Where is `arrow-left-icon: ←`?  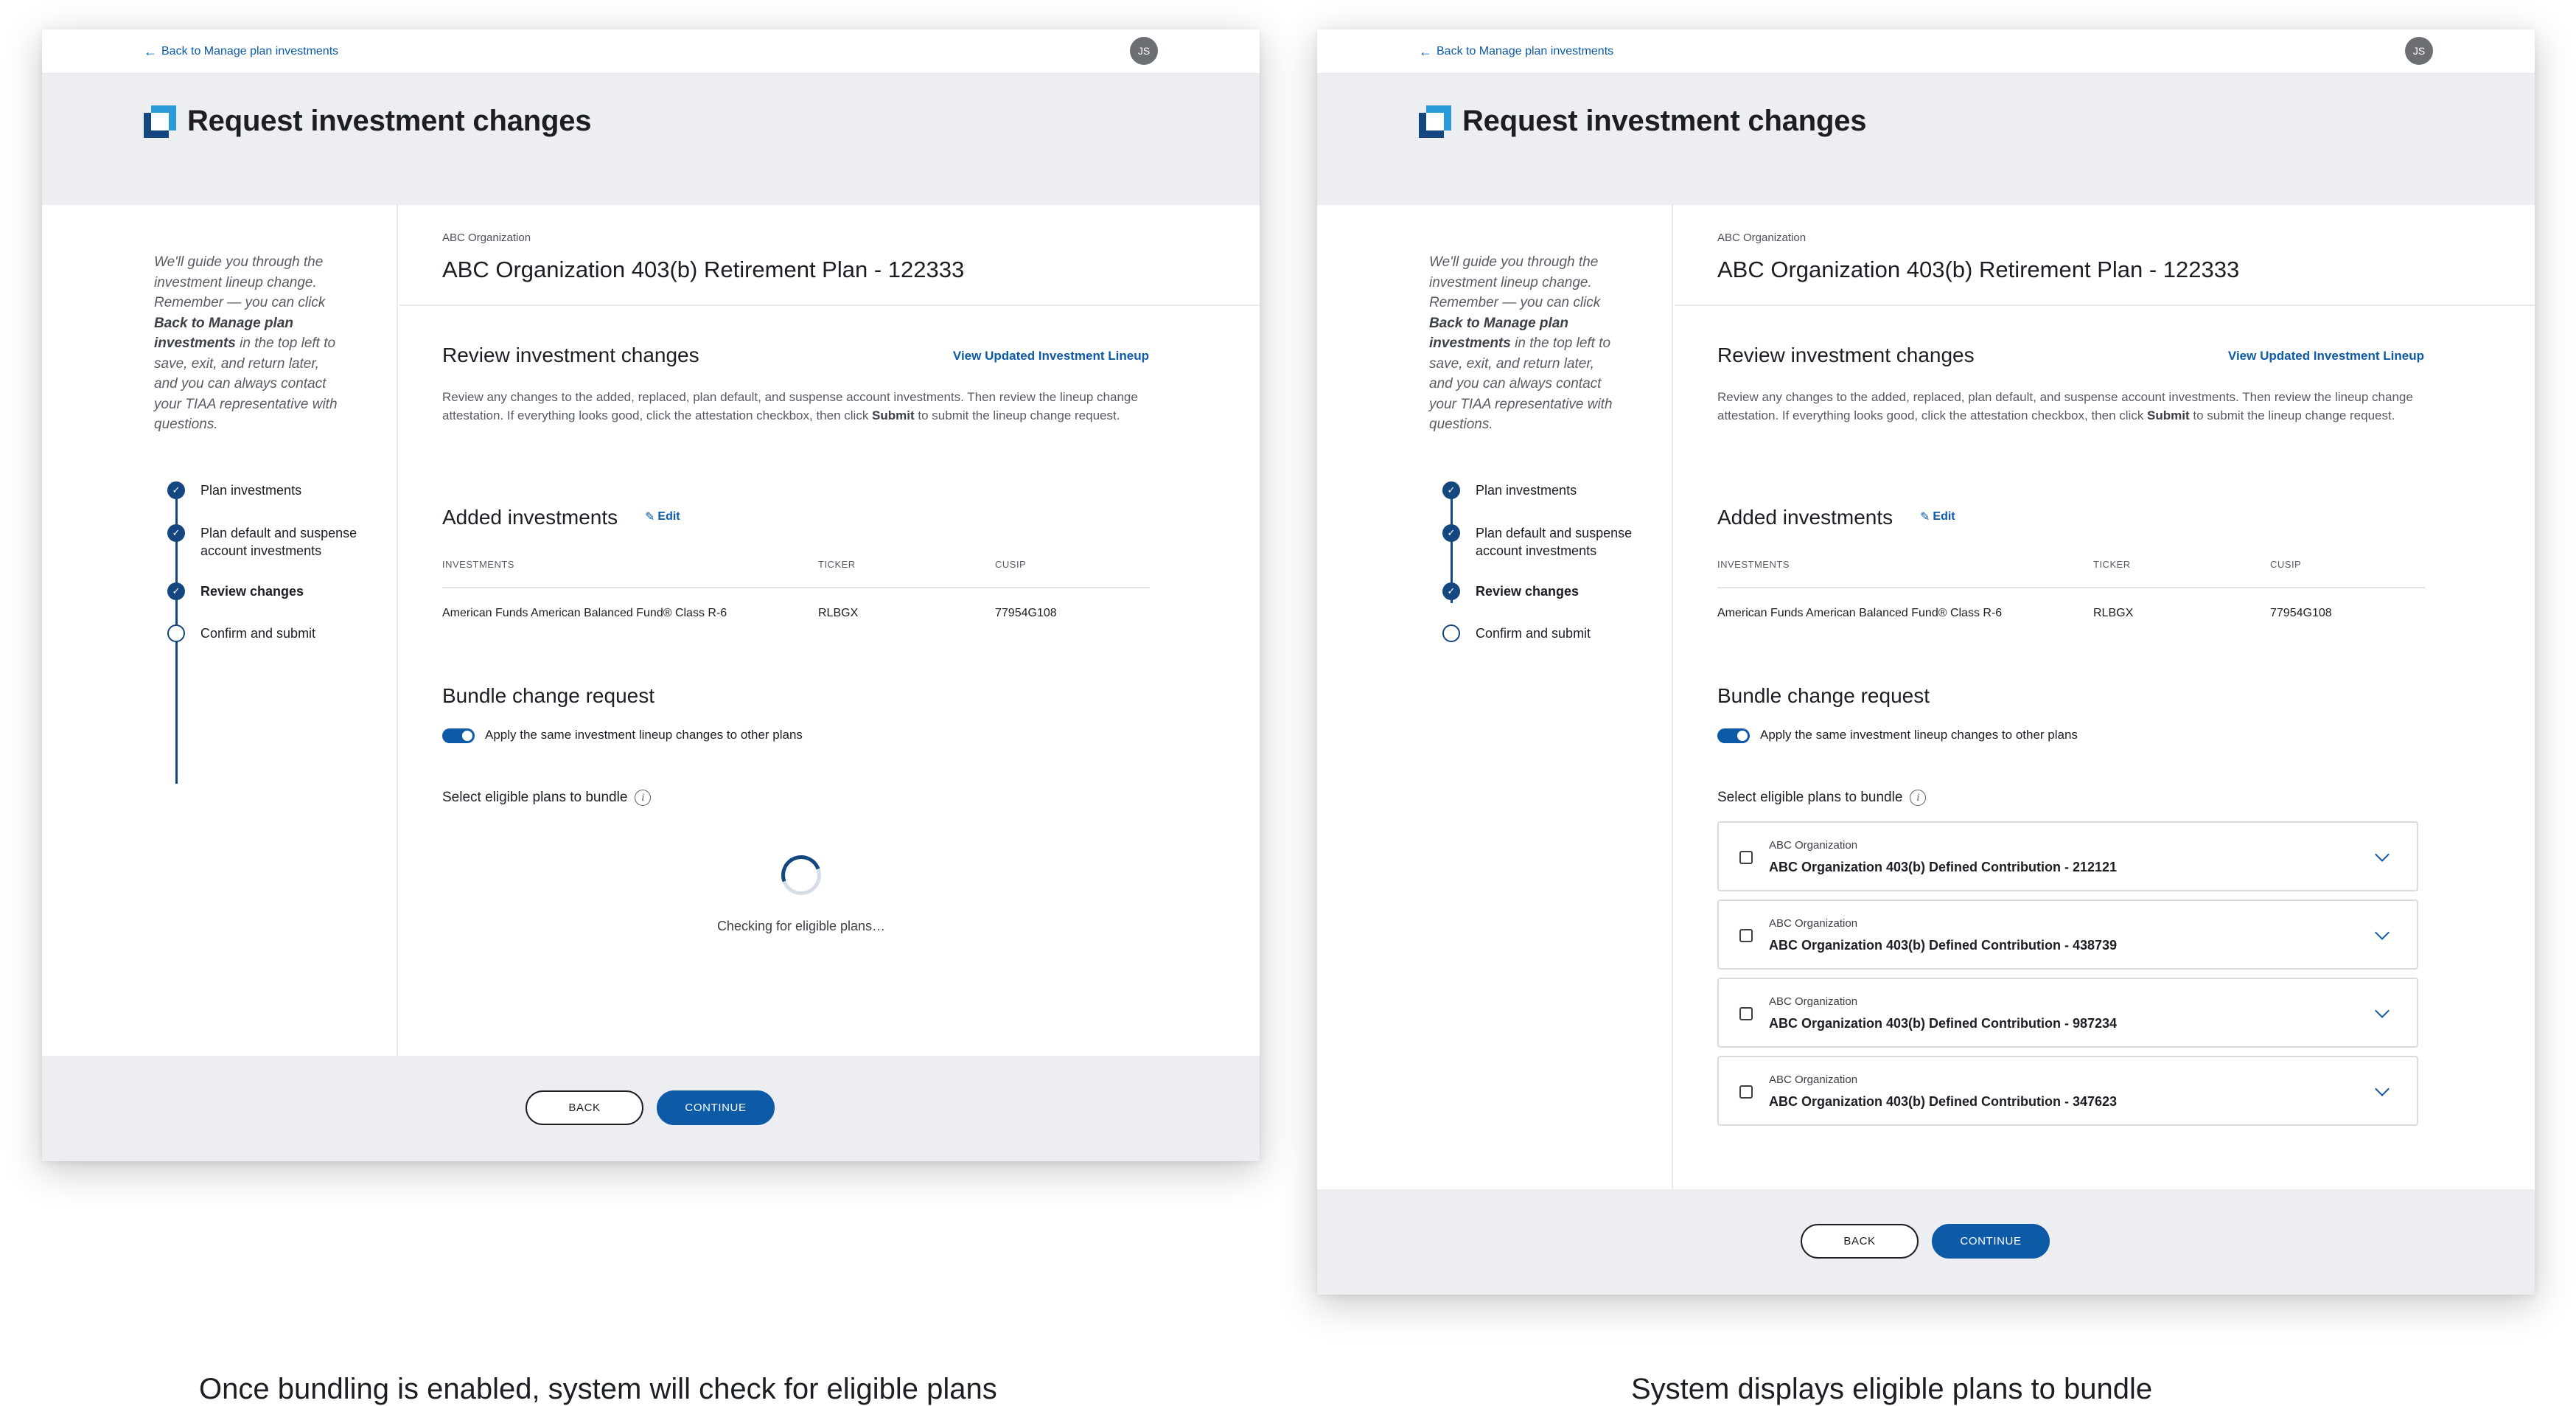
arrow-left-icon: ← is located at coordinates (150, 51).